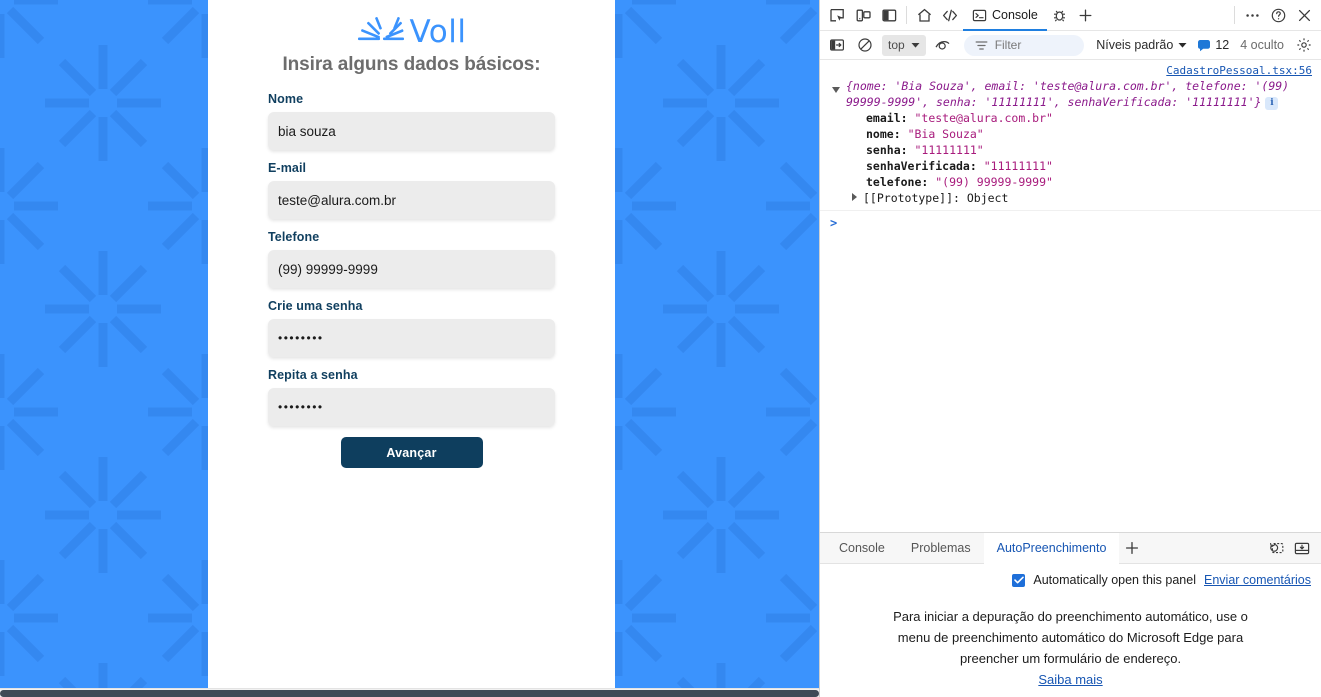  I want to click on console-prompt-caret: >, so click(834, 223).